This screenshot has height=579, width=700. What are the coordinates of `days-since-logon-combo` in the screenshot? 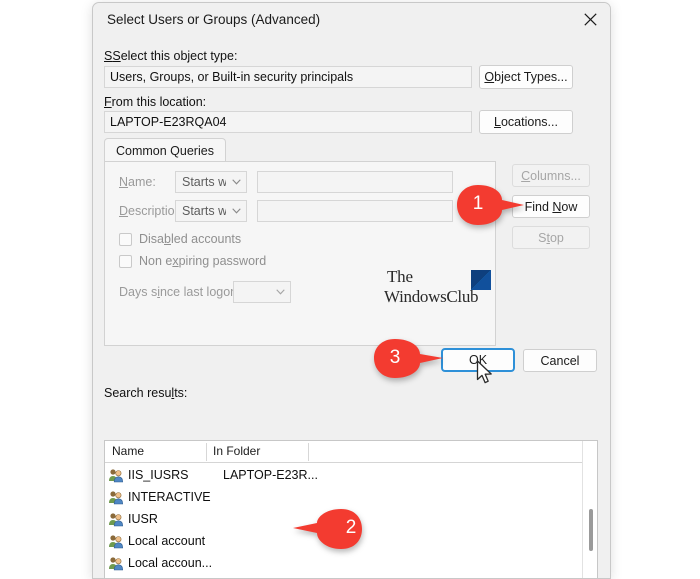 It's located at (262, 292).